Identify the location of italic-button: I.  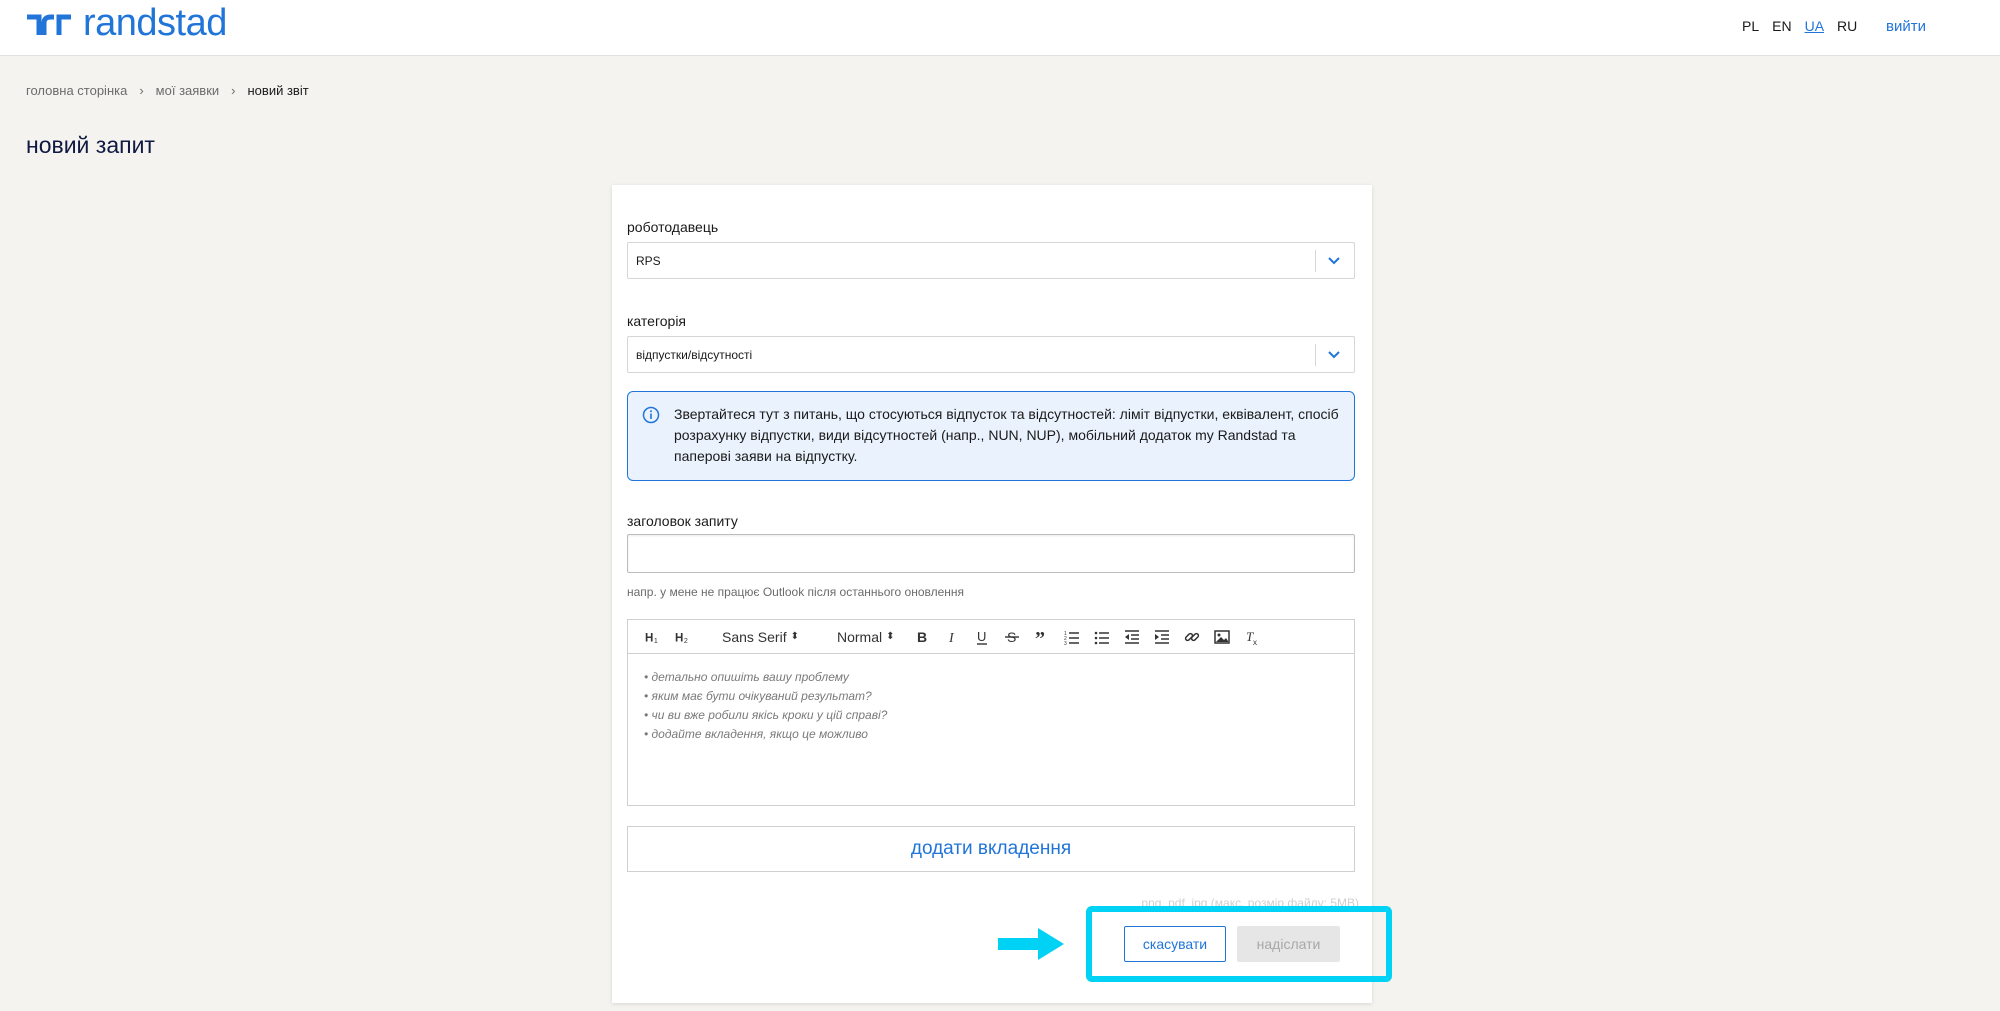
(952, 637).